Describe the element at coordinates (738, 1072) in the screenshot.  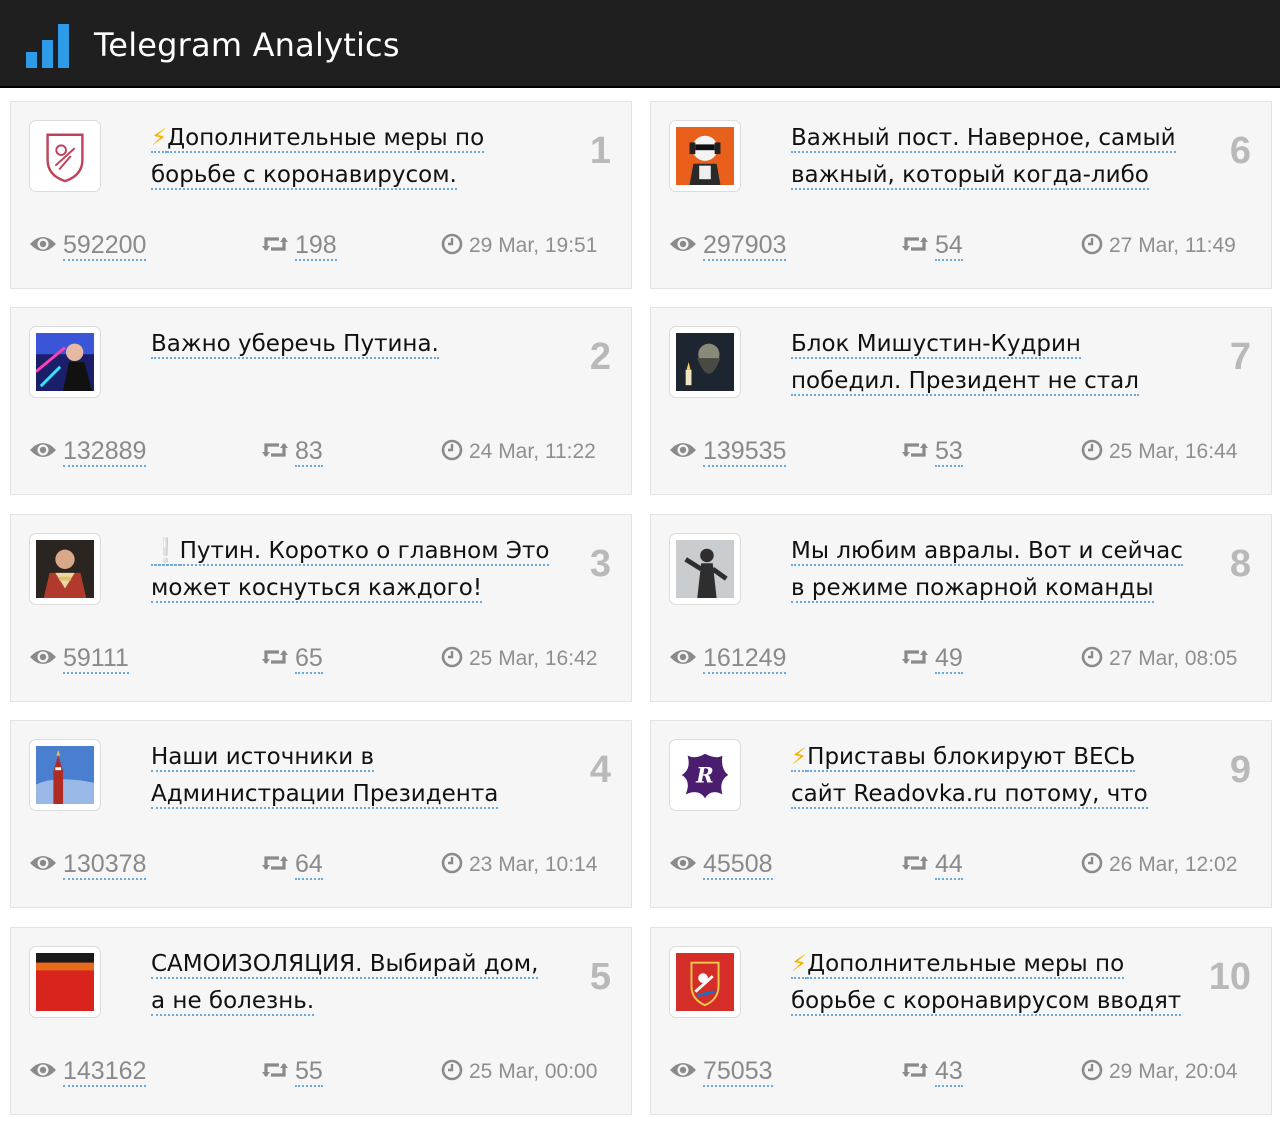
I see `views-count: 75053` at that location.